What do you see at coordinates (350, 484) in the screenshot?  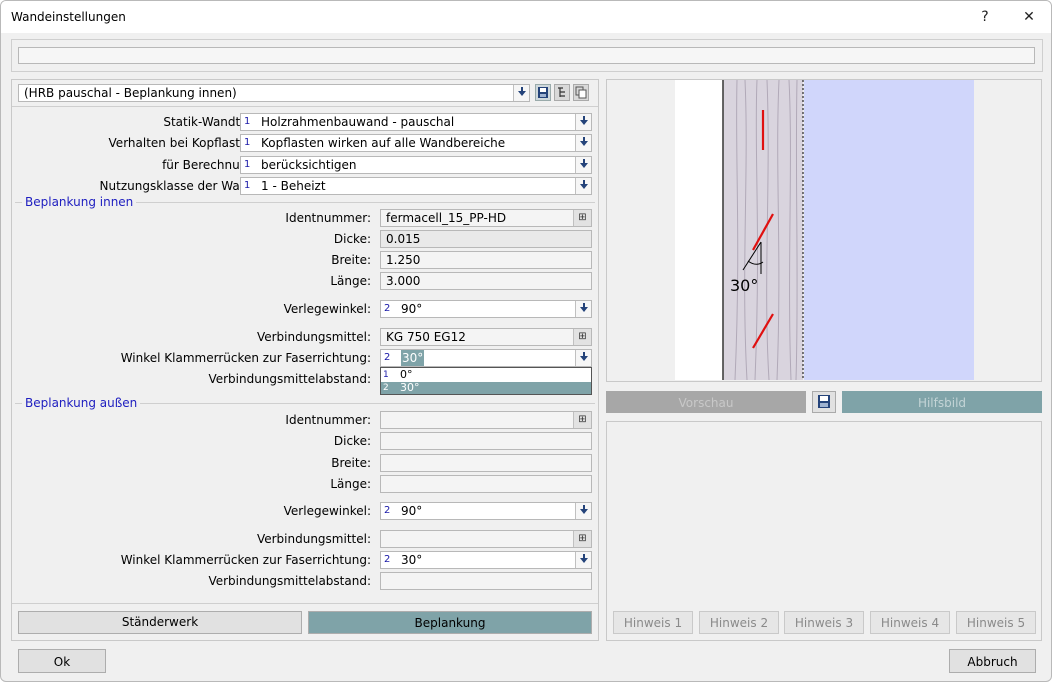 I see `laenge-aussen-label: Länge:` at bounding box center [350, 484].